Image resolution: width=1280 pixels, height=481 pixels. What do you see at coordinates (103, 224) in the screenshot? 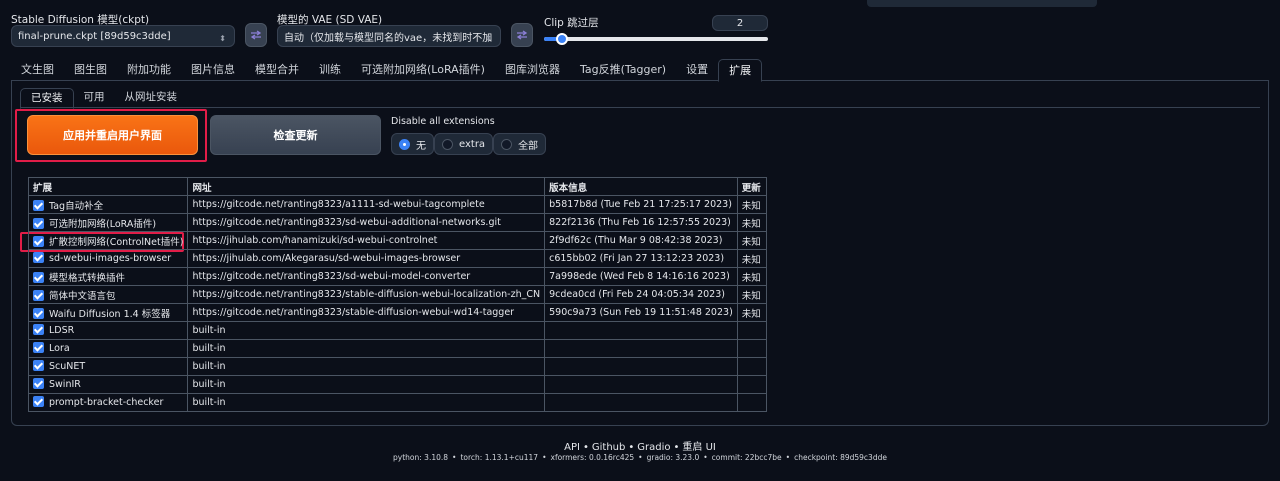
I see `extension-name: 可选附加网络(LoRA插件)` at bounding box center [103, 224].